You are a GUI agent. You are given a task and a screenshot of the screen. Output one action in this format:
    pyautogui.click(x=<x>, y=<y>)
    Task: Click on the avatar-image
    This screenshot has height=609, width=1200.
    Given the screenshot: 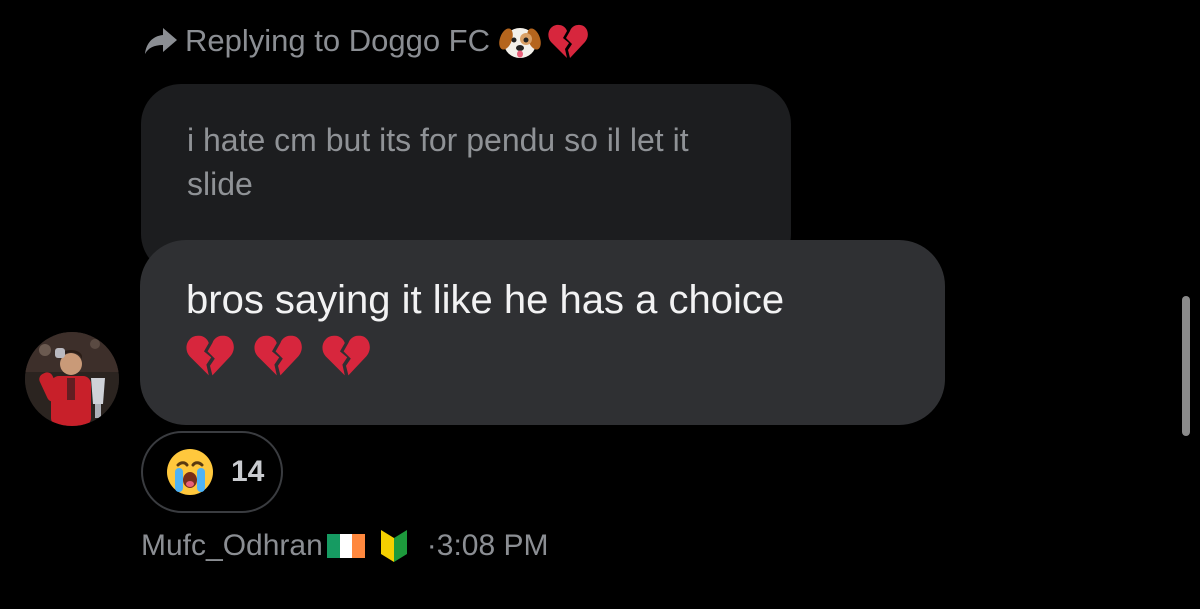 What is the action you would take?
    pyautogui.click(x=72, y=379)
    